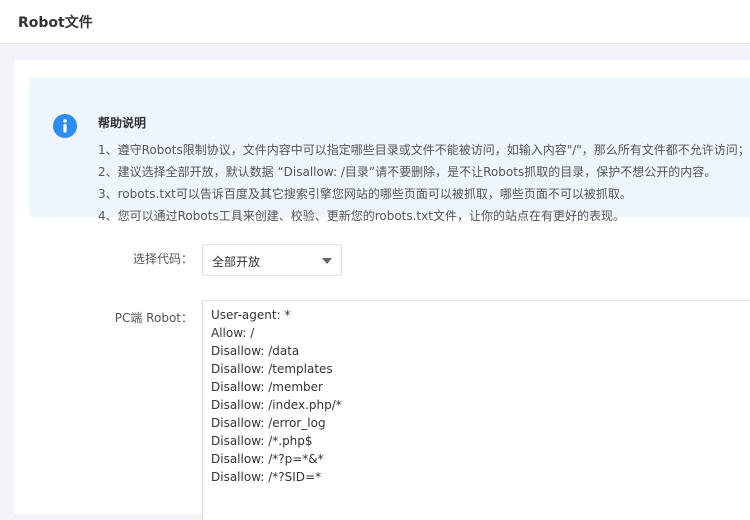 The height and width of the screenshot is (520, 750). I want to click on page-title: Robot文件, so click(55, 23).